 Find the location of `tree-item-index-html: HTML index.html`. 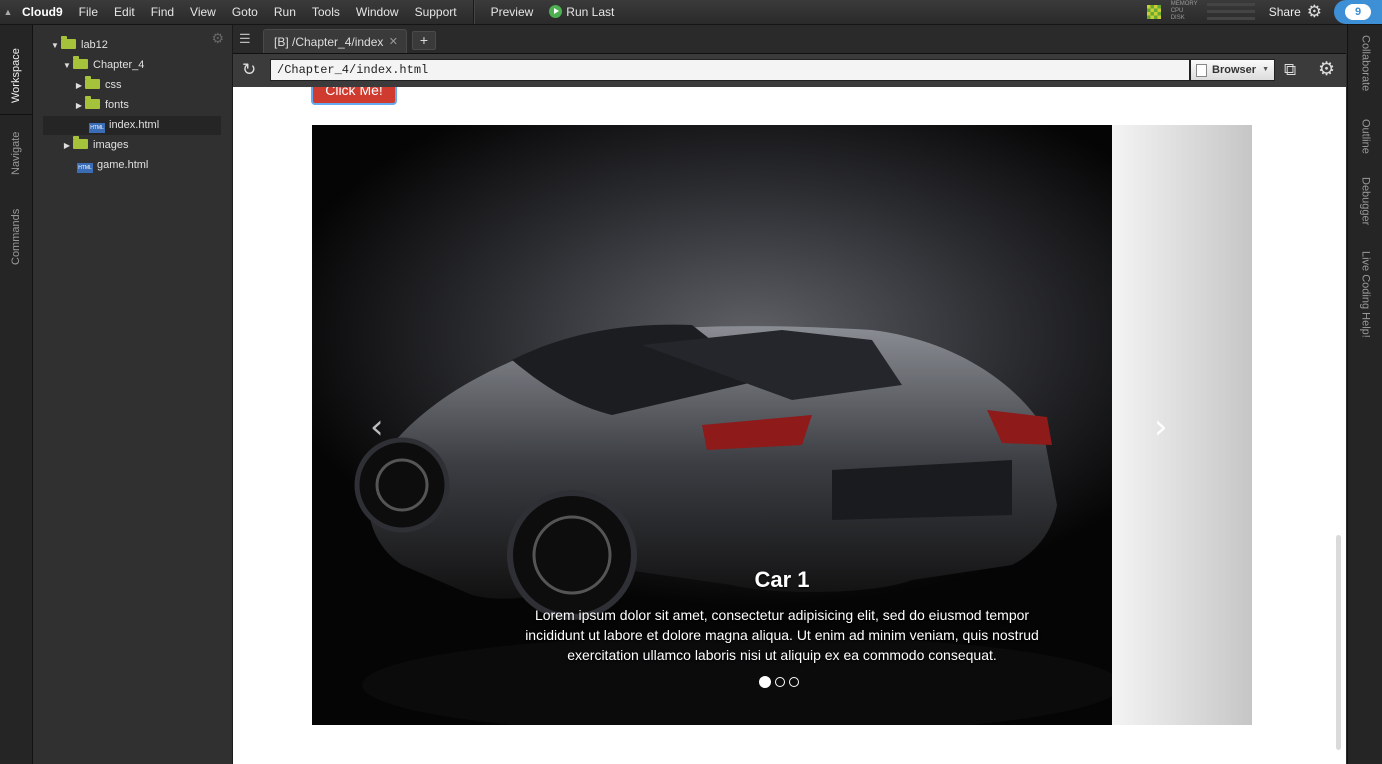

tree-item-index-html: HTML index.html is located at coordinates (132, 125).